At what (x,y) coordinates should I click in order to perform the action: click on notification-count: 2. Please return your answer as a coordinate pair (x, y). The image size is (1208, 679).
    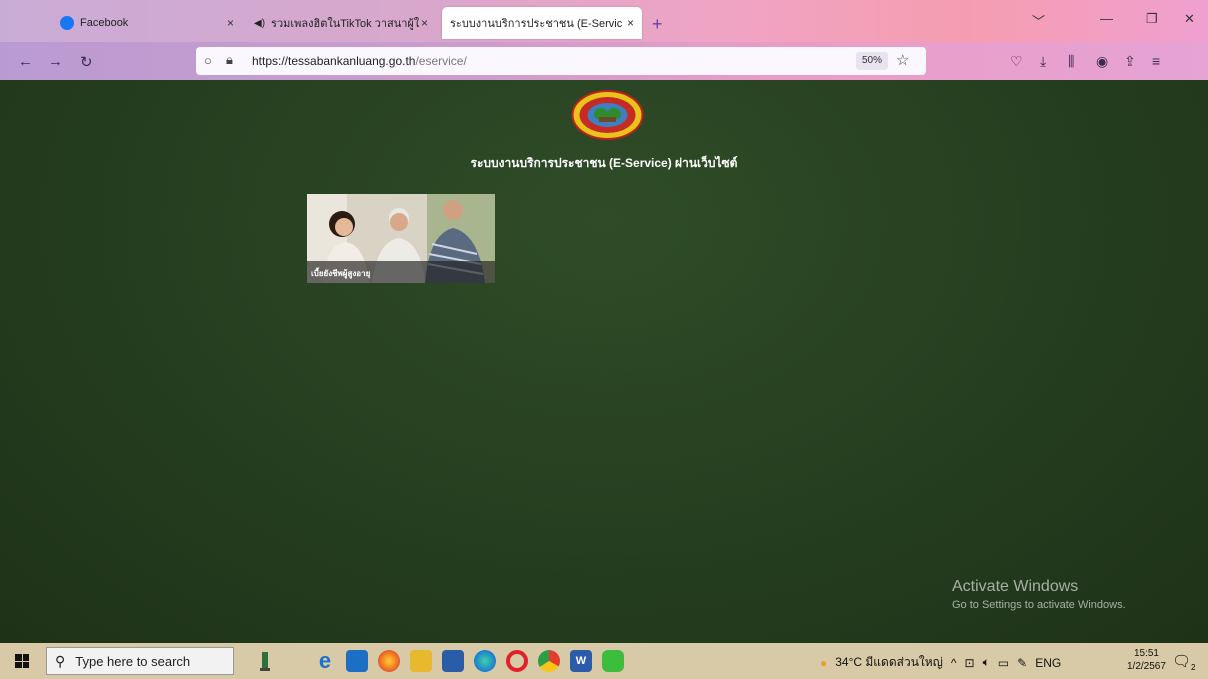
    Looking at the image, I should click on (1193, 667).